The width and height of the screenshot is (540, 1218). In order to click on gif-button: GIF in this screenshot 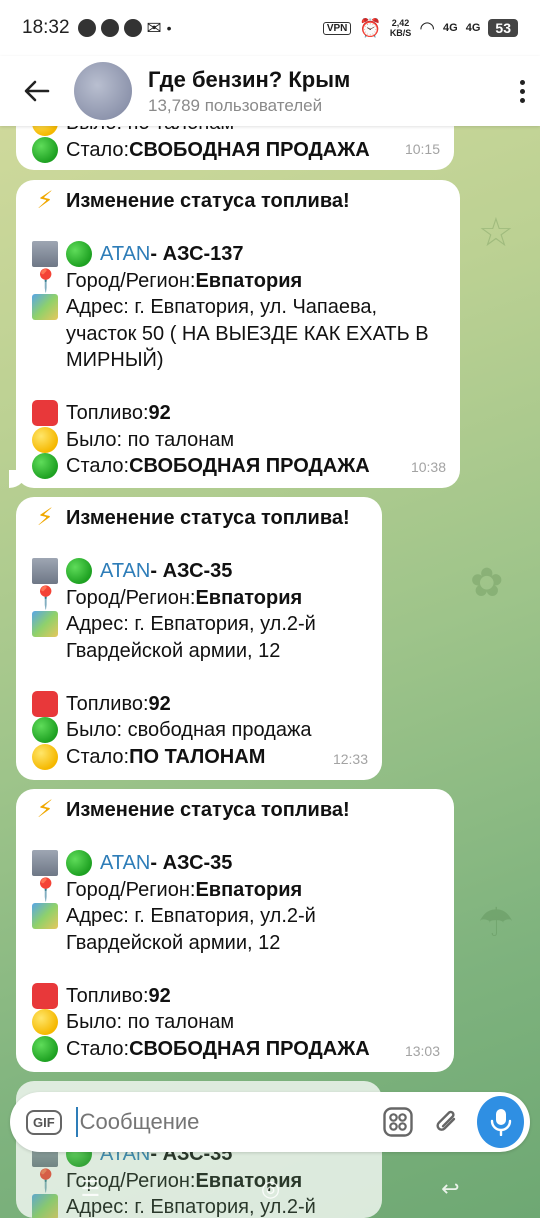, I will do `click(44, 1122)`.